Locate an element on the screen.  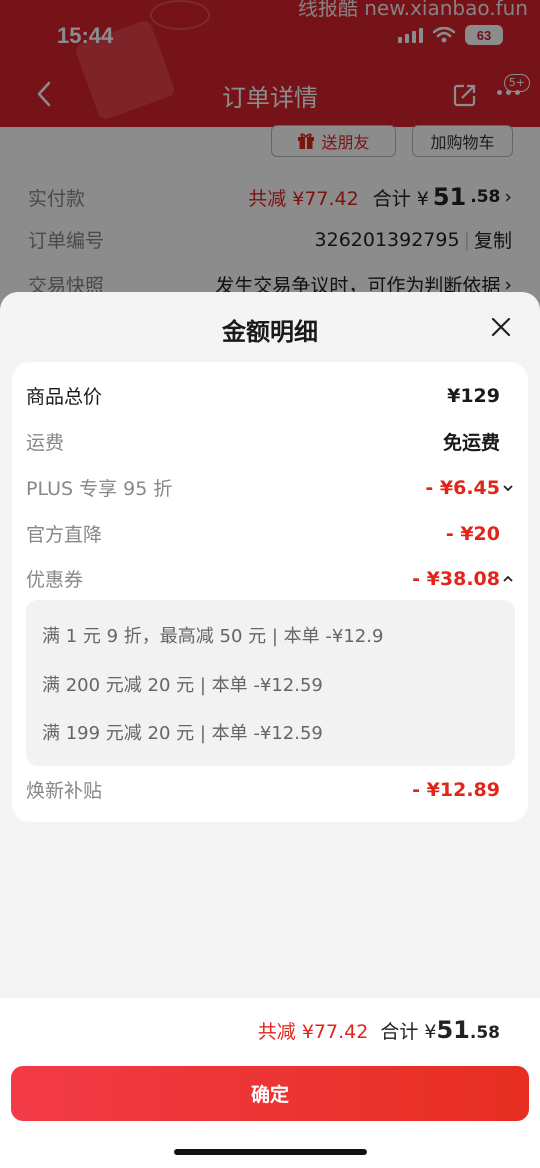
plus-discount-row: PLUS 专享 95 折 - ¥6.45 is located at coordinates (269, 487).